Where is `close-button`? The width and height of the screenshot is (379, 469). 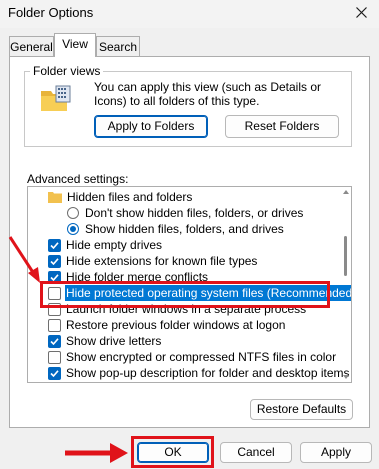 close-button is located at coordinates (362, 13).